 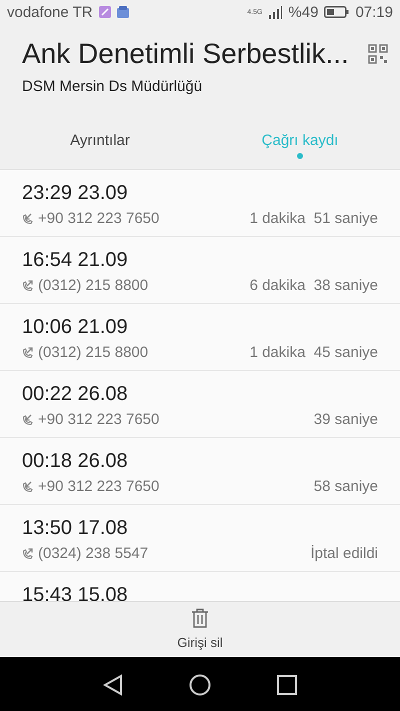 I want to click on call-datetime: 13:50 17.08, so click(x=75, y=528).